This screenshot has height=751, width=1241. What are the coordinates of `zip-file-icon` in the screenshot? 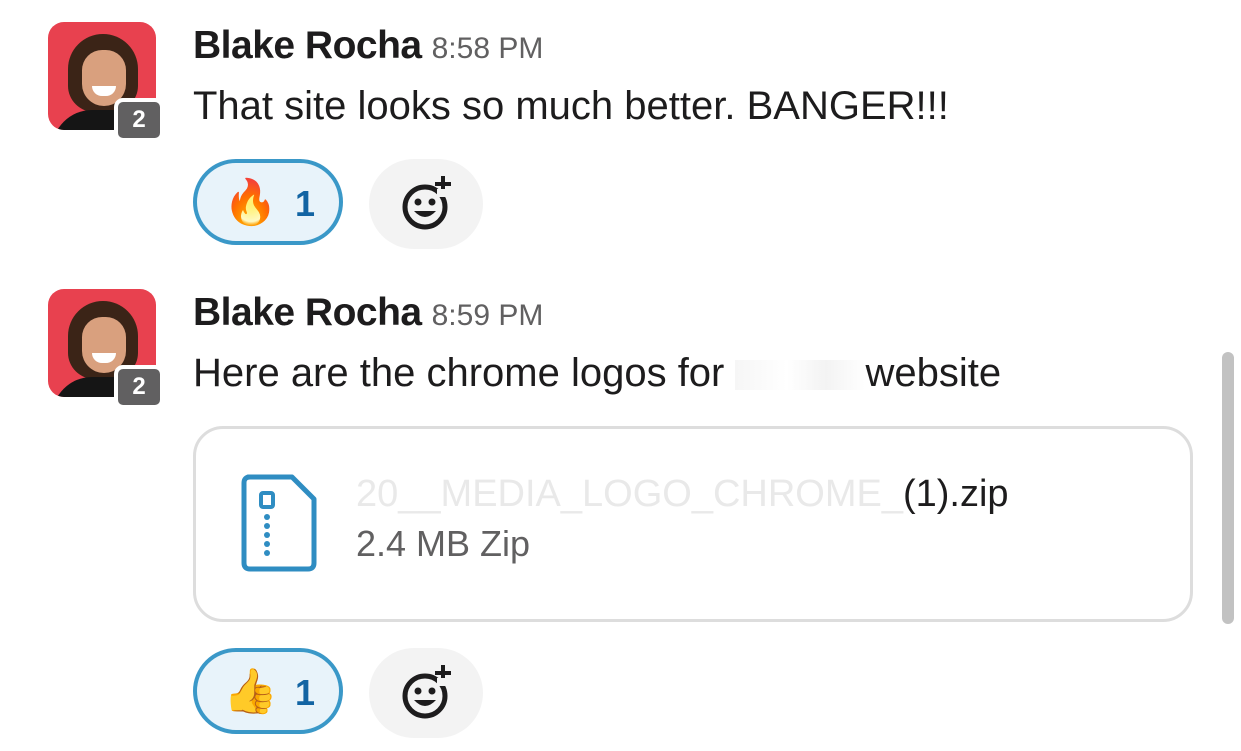 It's located at (280, 525).